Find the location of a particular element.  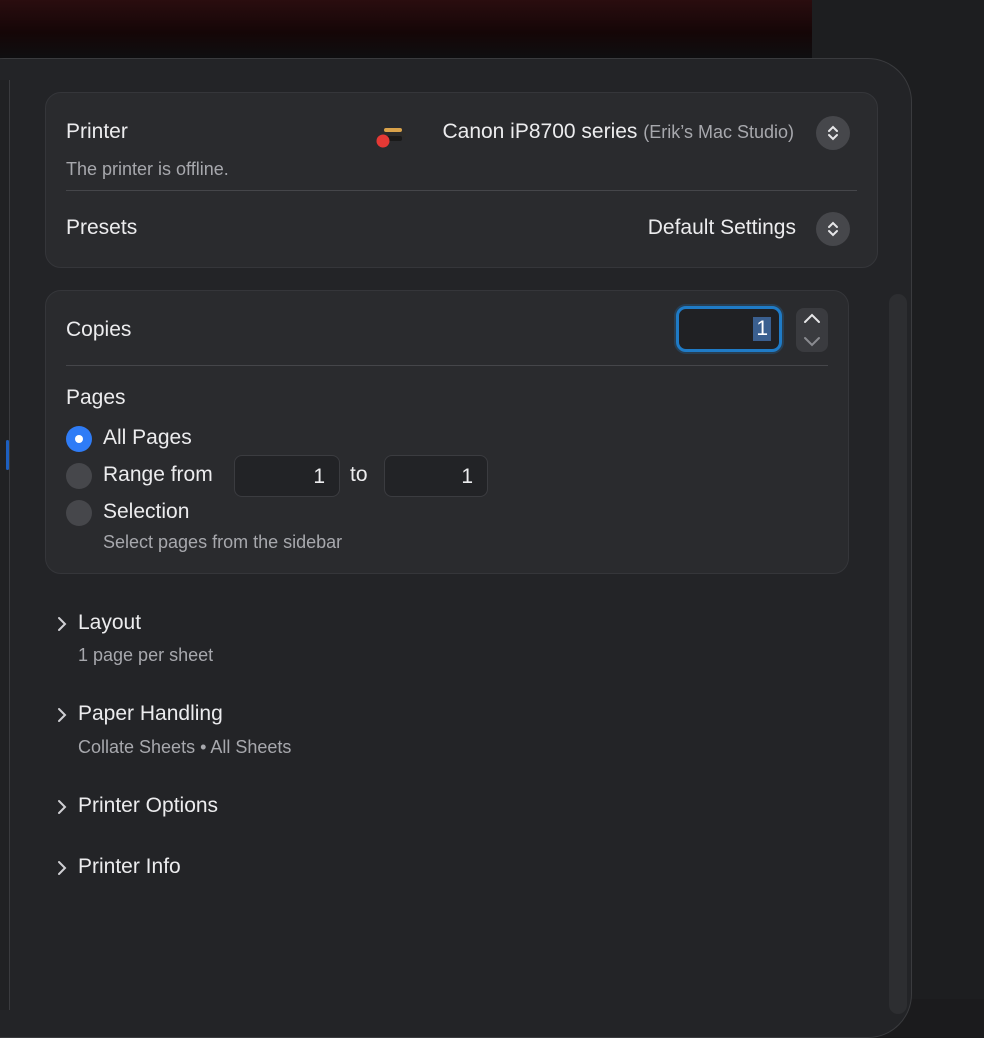

preview-sidebar-edge is located at coordinates (5, 545).